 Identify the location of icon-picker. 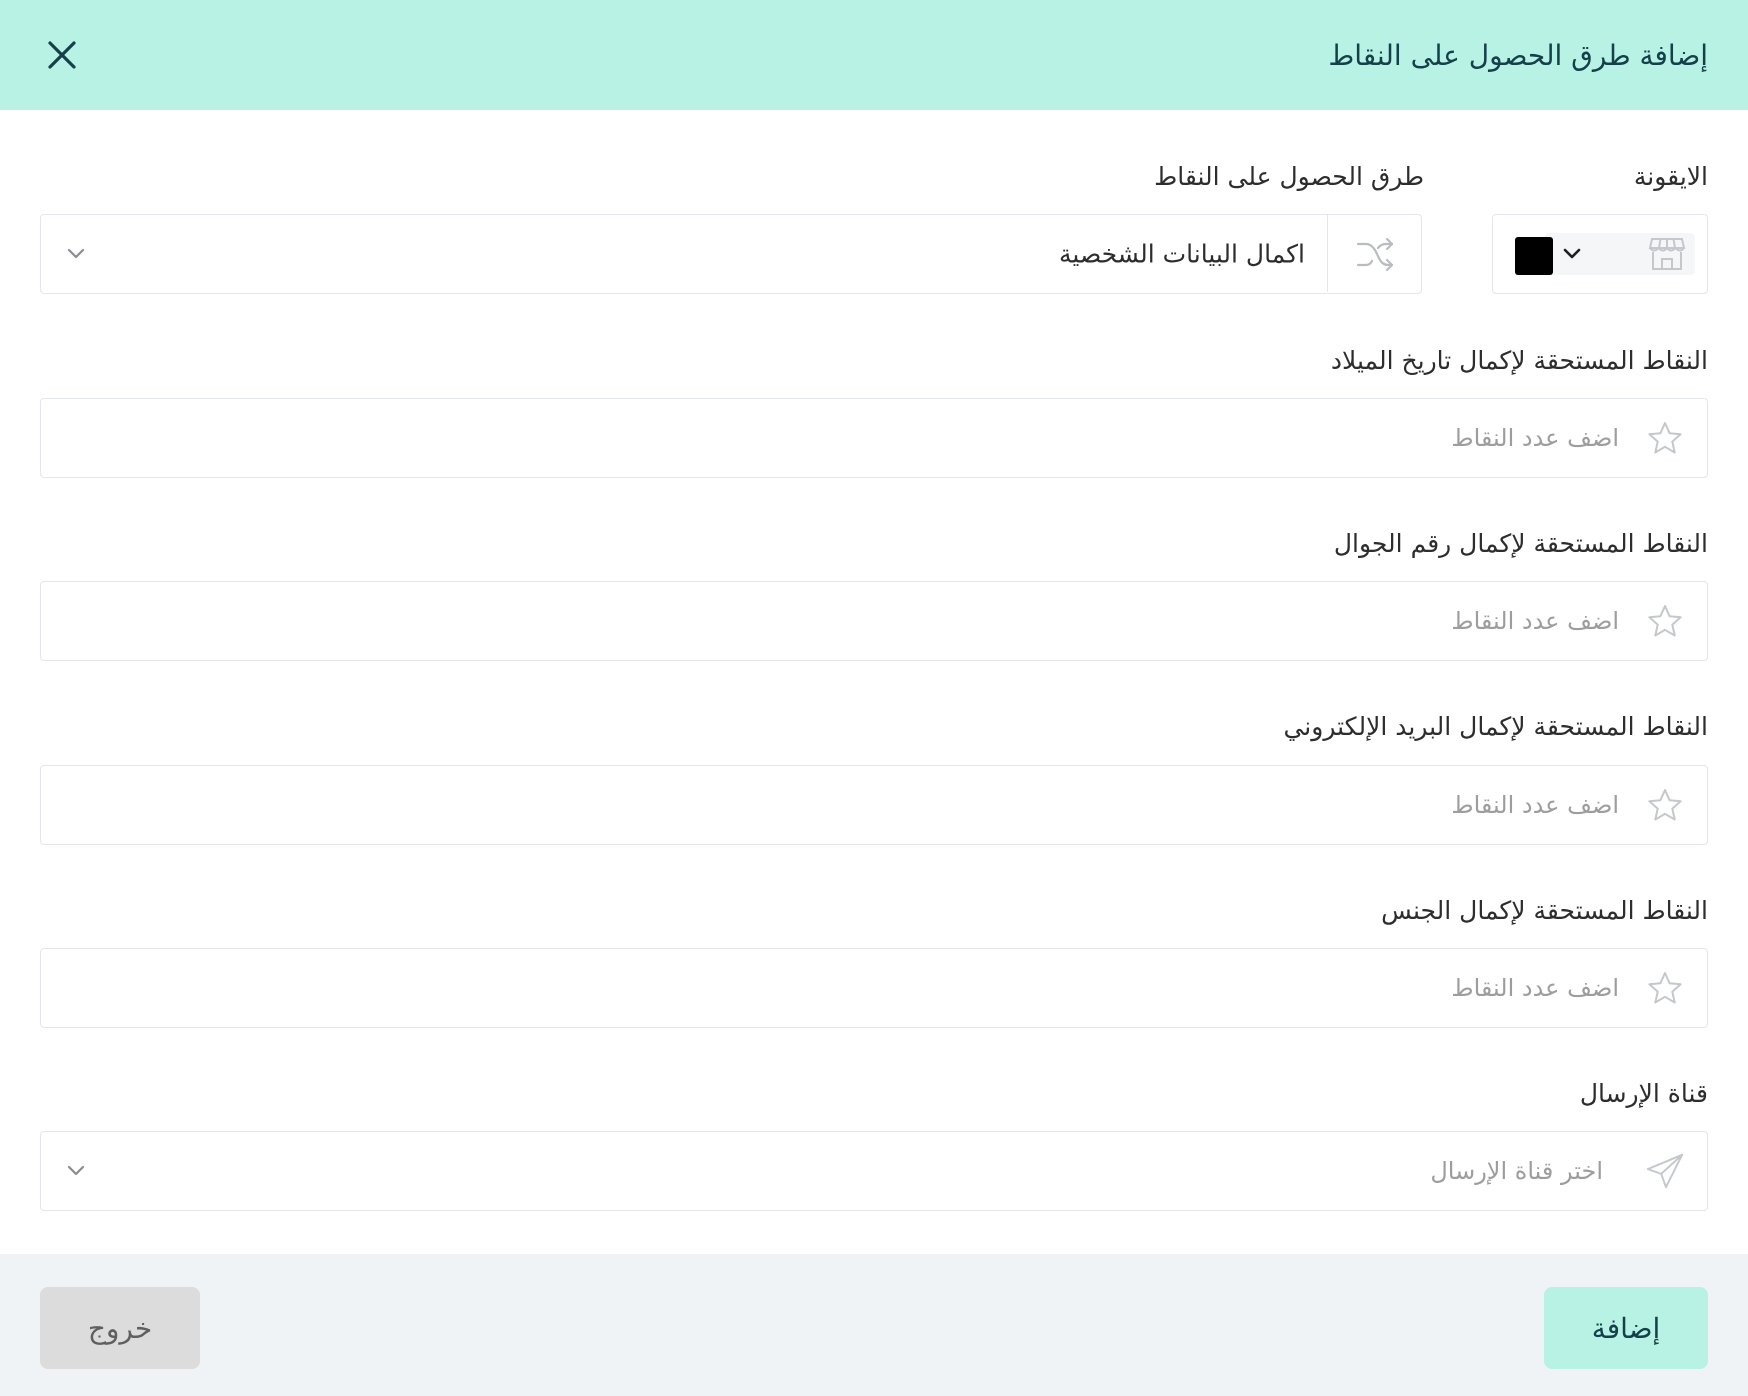
(1600, 254).